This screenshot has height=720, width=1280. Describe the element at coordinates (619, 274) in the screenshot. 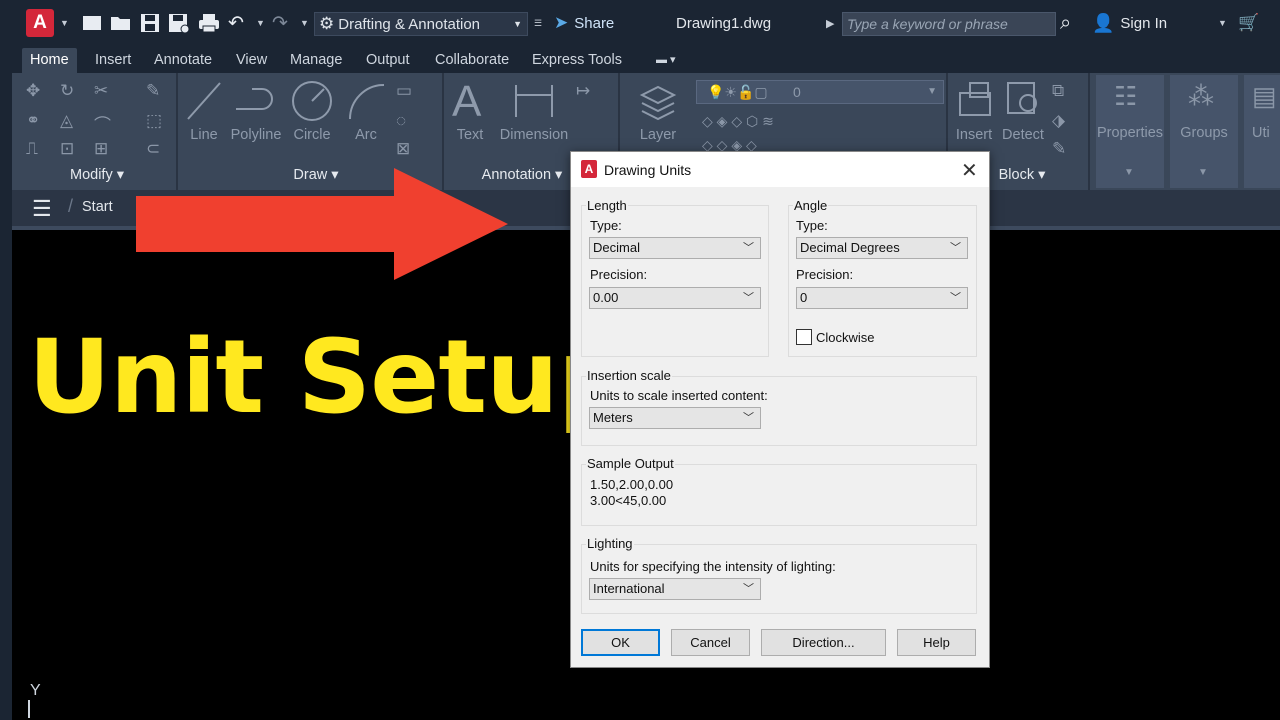

I see `length-precision-label: Precision:` at that location.